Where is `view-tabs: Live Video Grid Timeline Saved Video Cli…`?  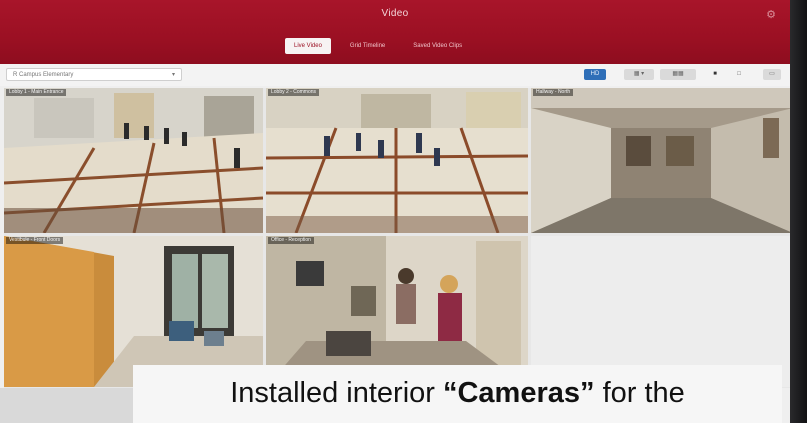 view-tabs: Live Video Grid Timeline Saved Video Cli… is located at coordinates (378, 46).